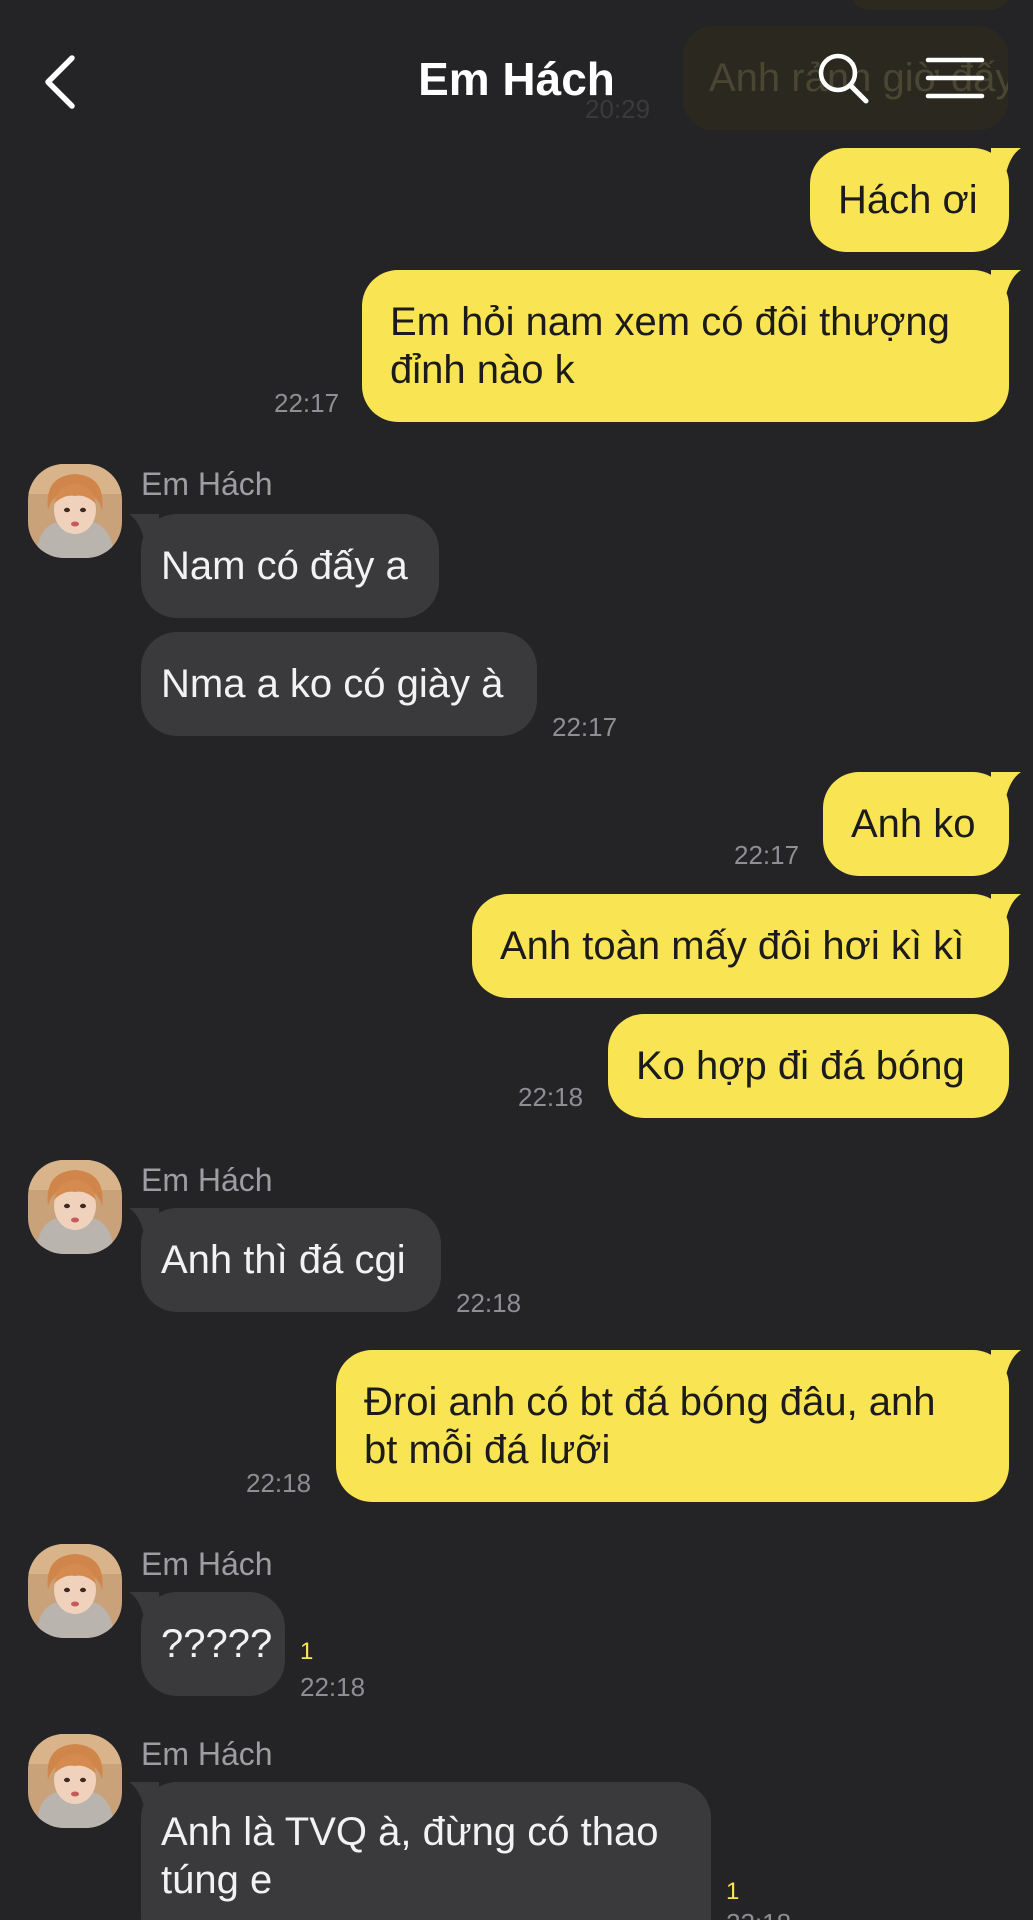 This screenshot has width=1033, height=1920. What do you see at coordinates (650, 1402) in the screenshot?
I see `message-text-line: Đroi anh có bt đá bóng đâu, anh` at bounding box center [650, 1402].